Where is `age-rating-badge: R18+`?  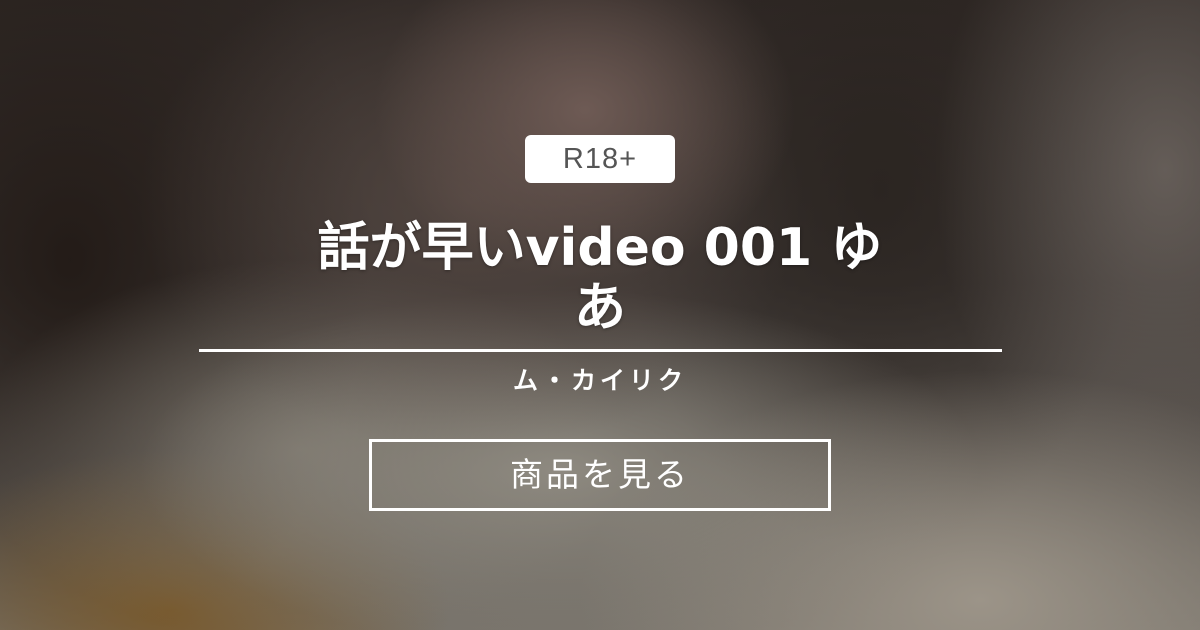
age-rating-badge: R18+ is located at coordinates (600, 159).